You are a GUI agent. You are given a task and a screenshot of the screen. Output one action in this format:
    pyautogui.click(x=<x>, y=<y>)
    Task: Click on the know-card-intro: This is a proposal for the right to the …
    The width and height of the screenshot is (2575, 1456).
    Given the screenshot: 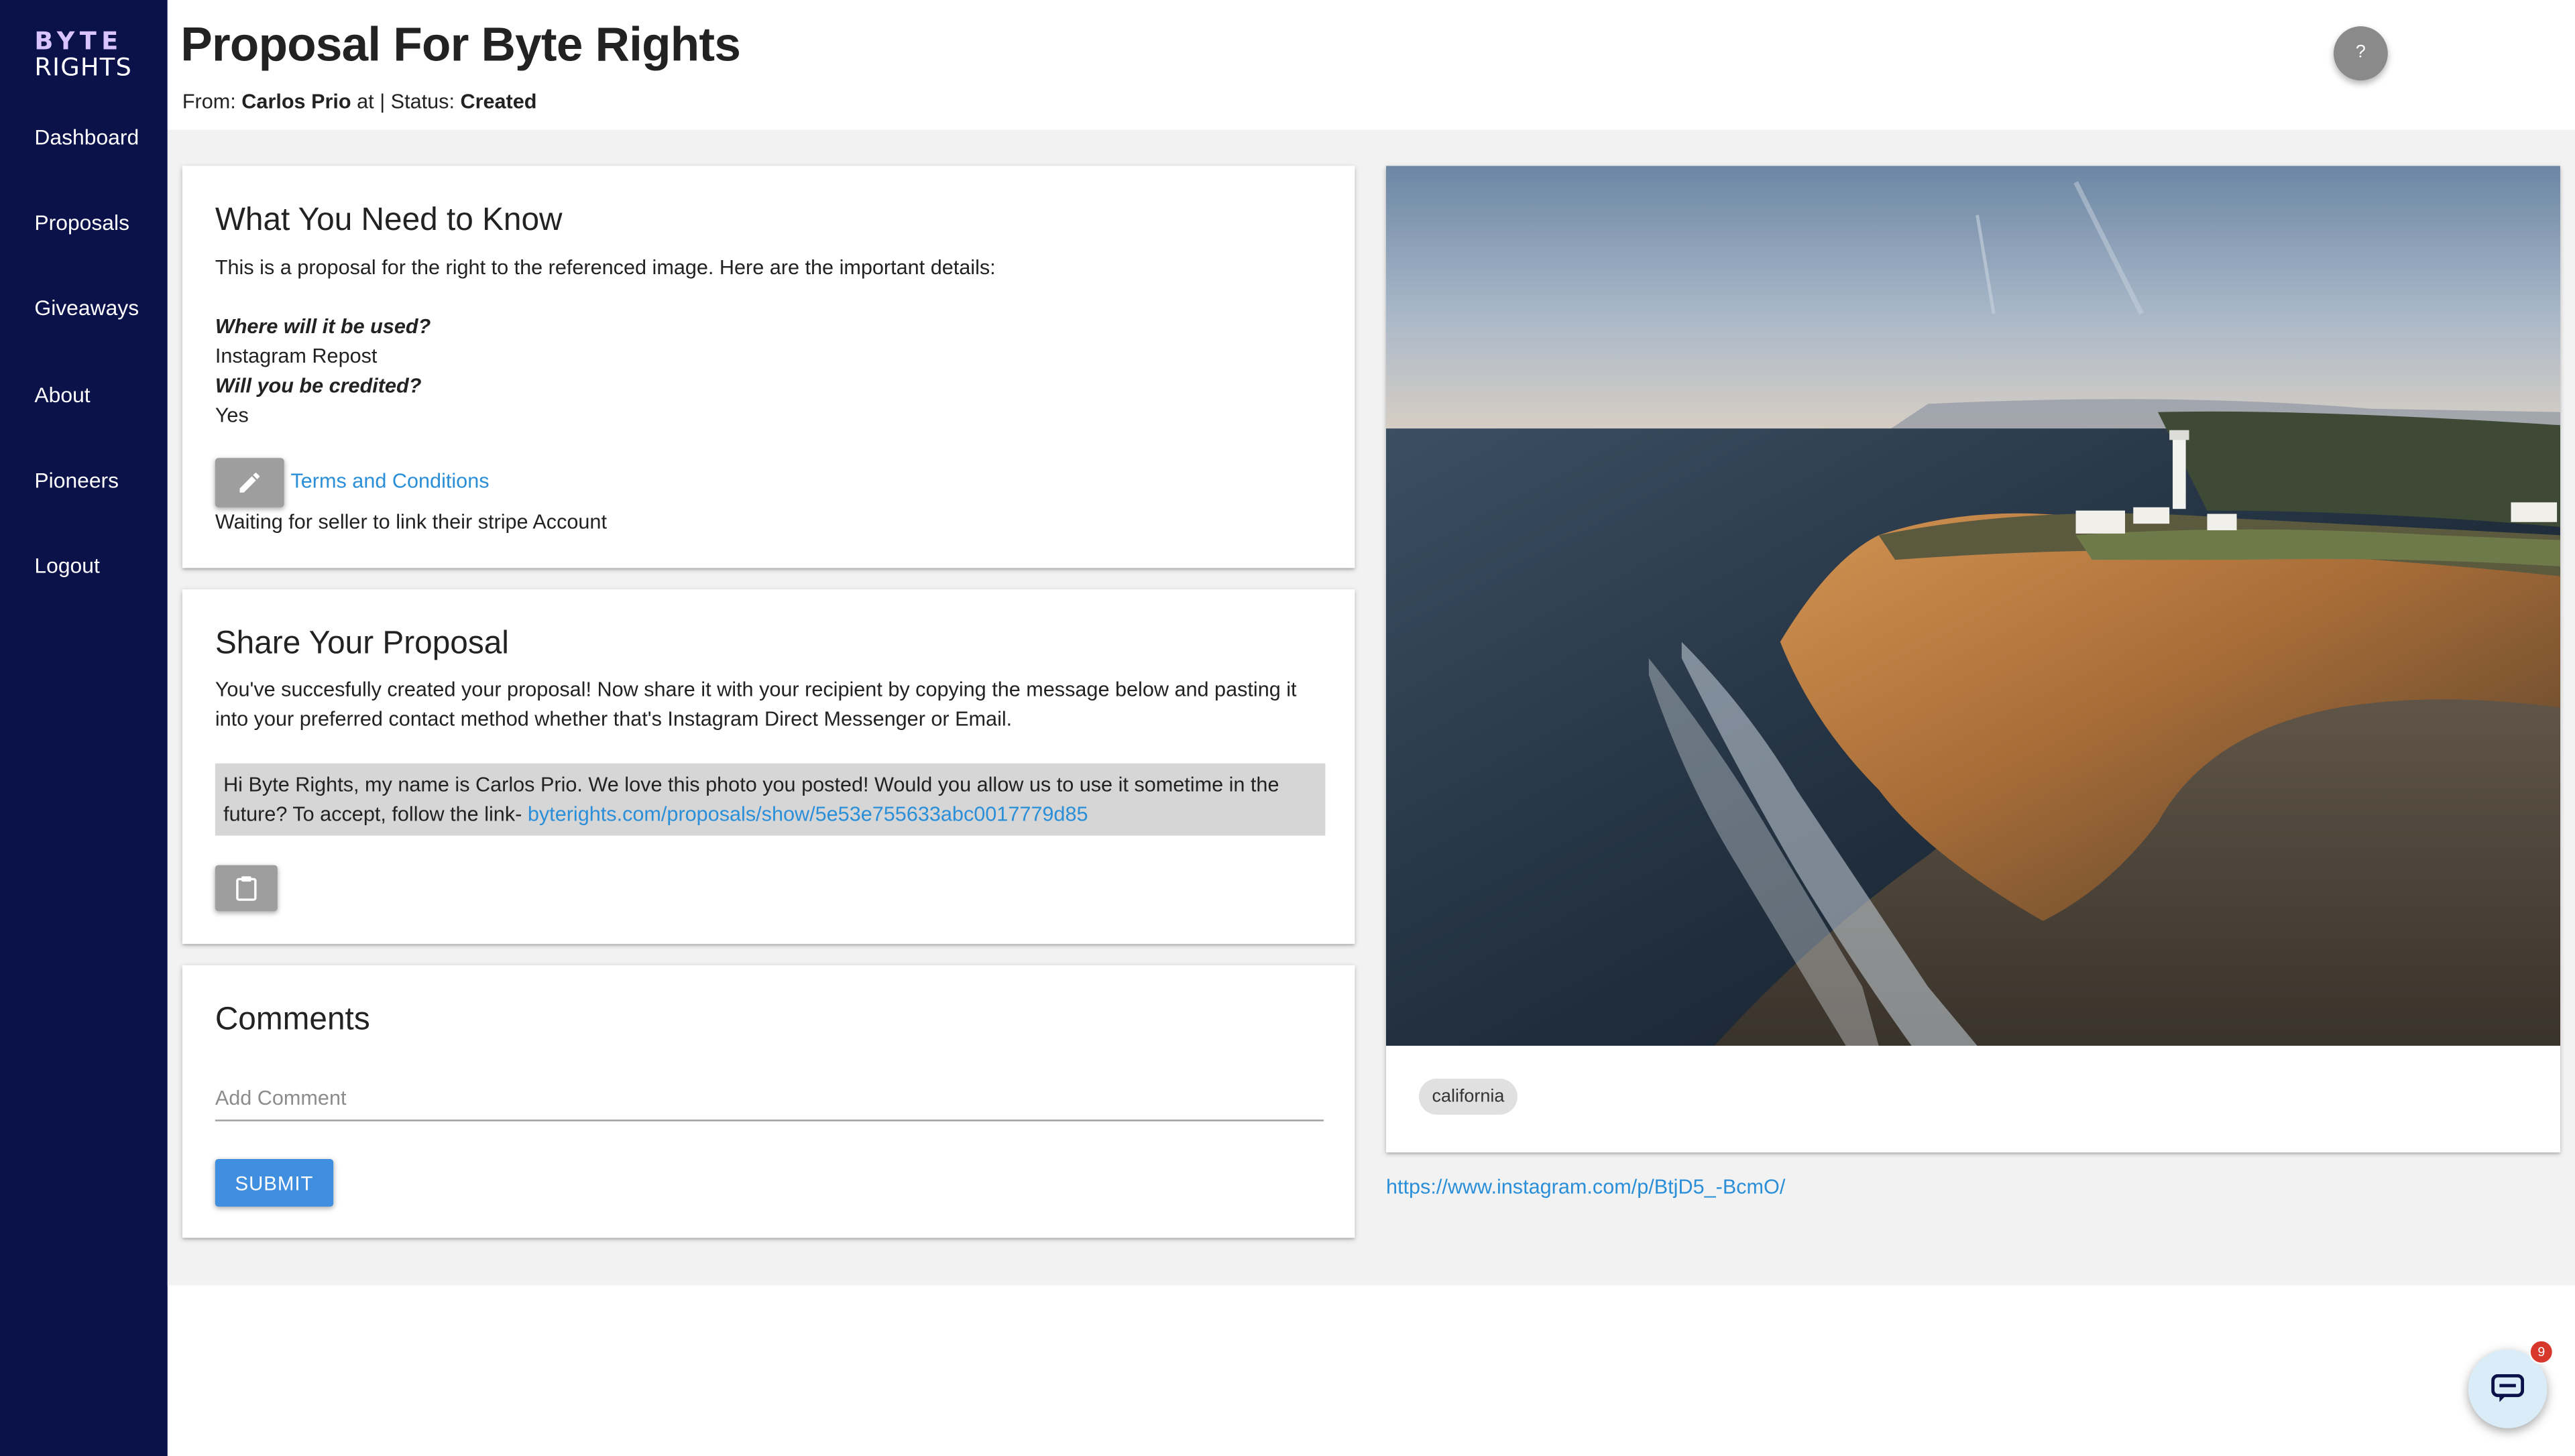 What is the action you would take?
    pyautogui.click(x=605, y=268)
    